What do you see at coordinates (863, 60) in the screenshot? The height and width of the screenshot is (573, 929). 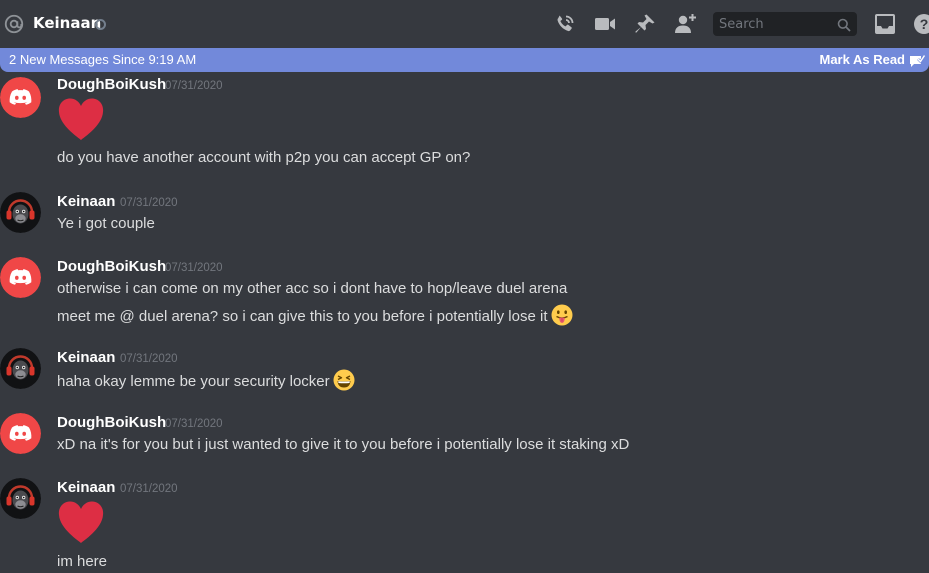 I see `mark-as-read-button: Mark As Read` at bounding box center [863, 60].